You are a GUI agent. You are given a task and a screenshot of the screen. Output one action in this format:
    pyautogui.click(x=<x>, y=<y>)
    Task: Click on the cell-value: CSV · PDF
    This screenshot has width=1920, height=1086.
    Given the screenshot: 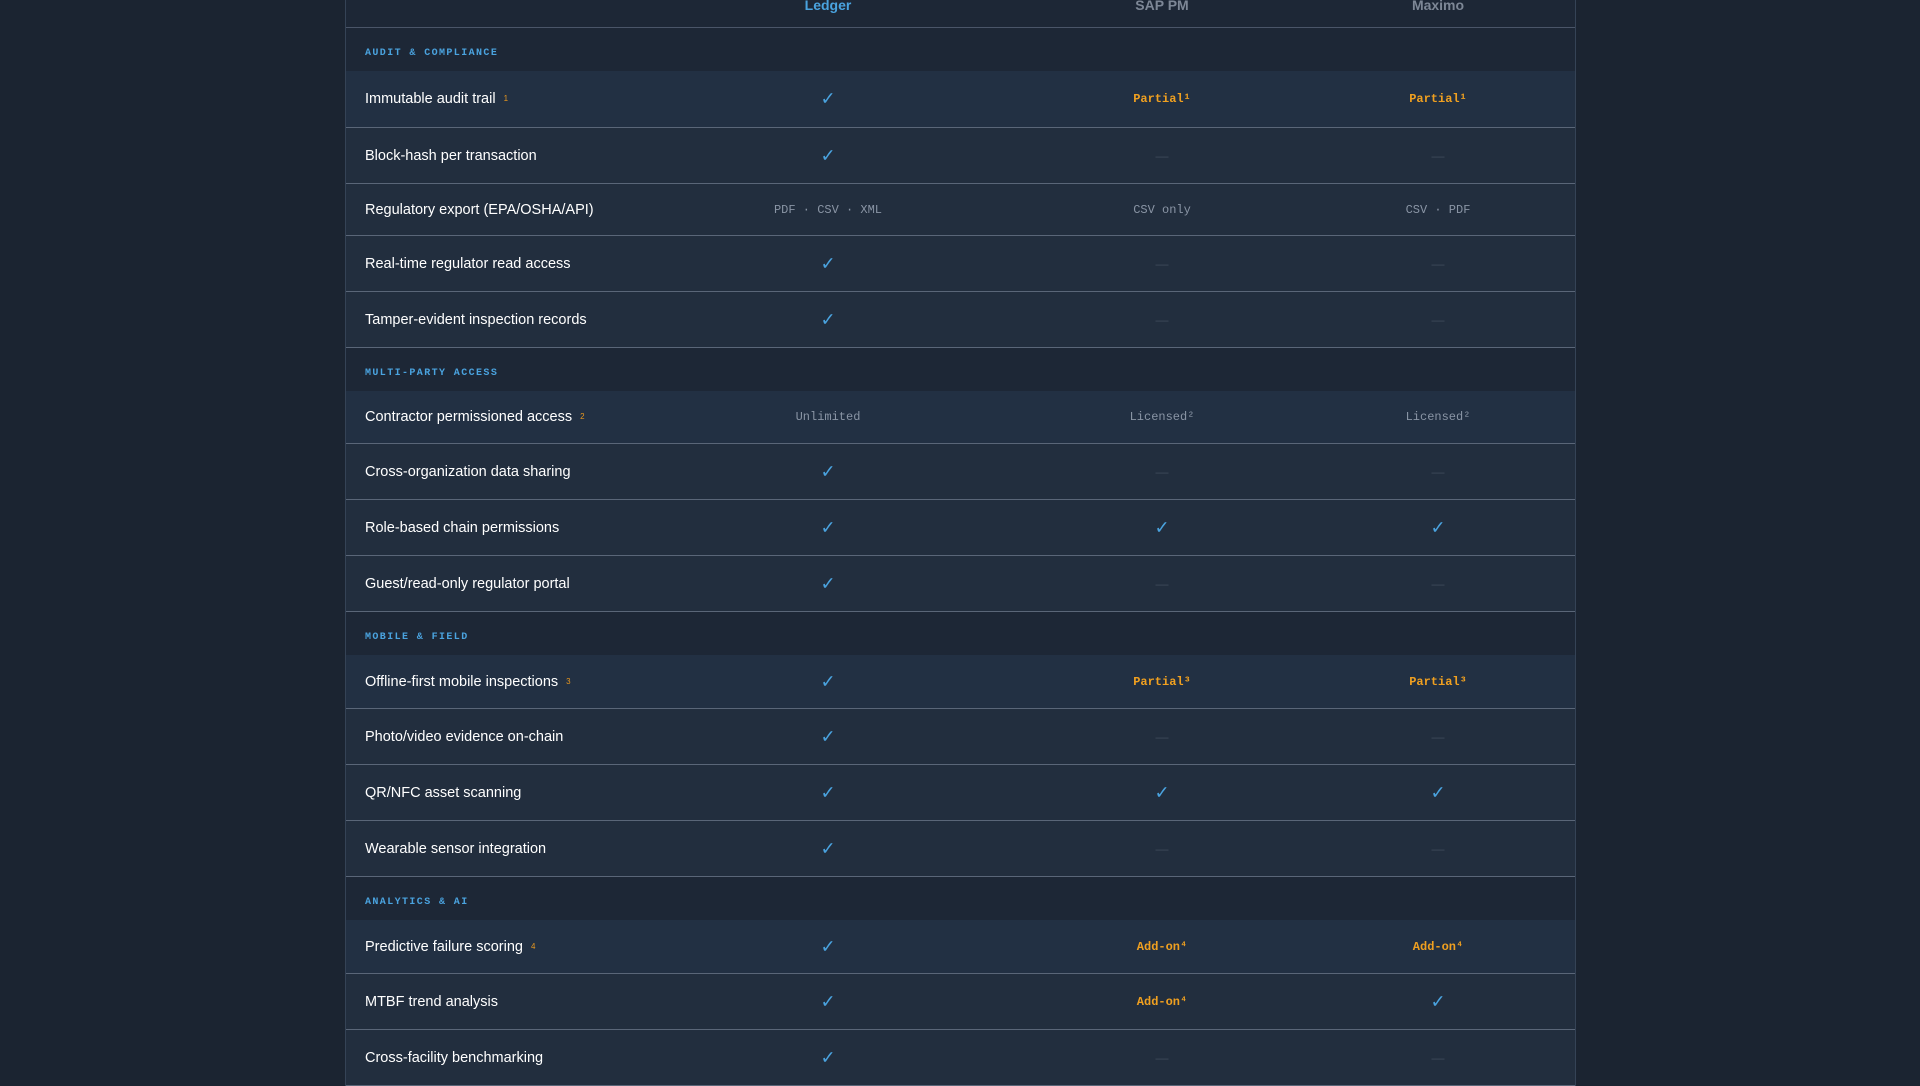 What is the action you would take?
    pyautogui.click(x=1438, y=209)
    